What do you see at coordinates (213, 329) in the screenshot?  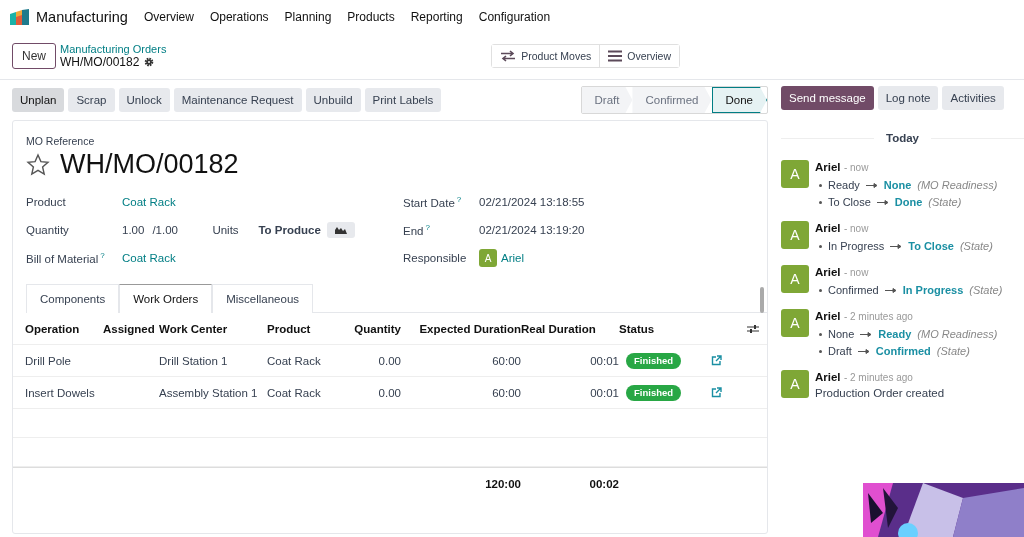 I see `column-header: Work Center` at bounding box center [213, 329].